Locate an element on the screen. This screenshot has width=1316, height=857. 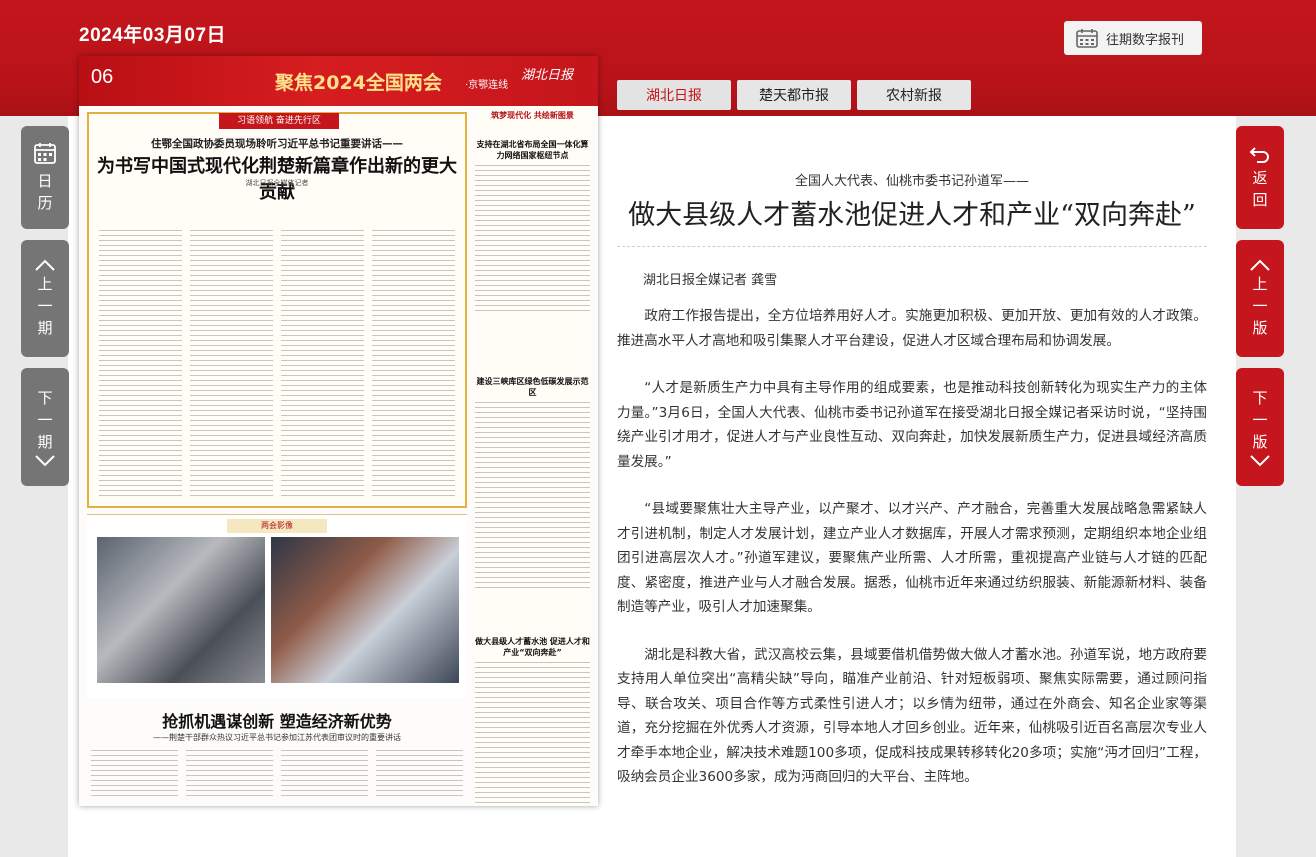
issue-date: 2024年03月07日 is located at coordinates (153, 35).